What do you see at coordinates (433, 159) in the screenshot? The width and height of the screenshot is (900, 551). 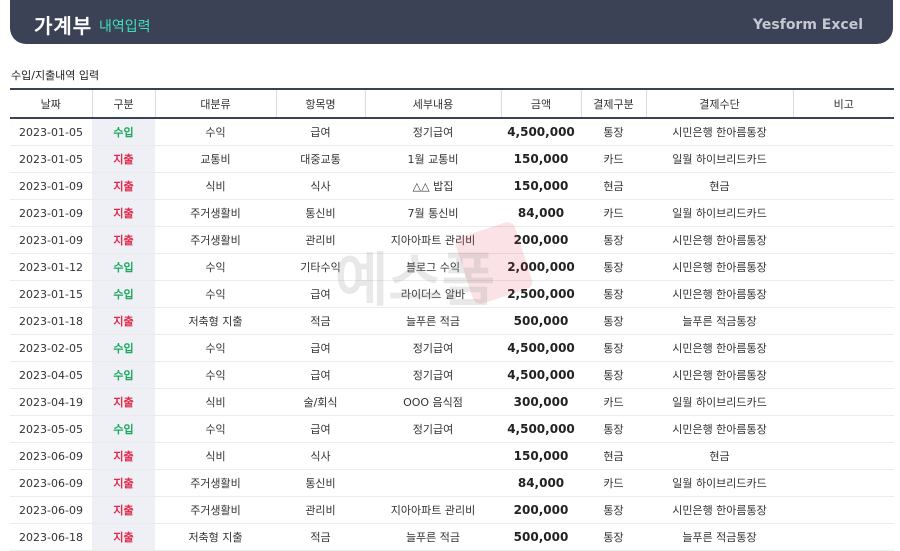 I see `cell-detail: 1월 교통비` at bounding box center [433, 159].